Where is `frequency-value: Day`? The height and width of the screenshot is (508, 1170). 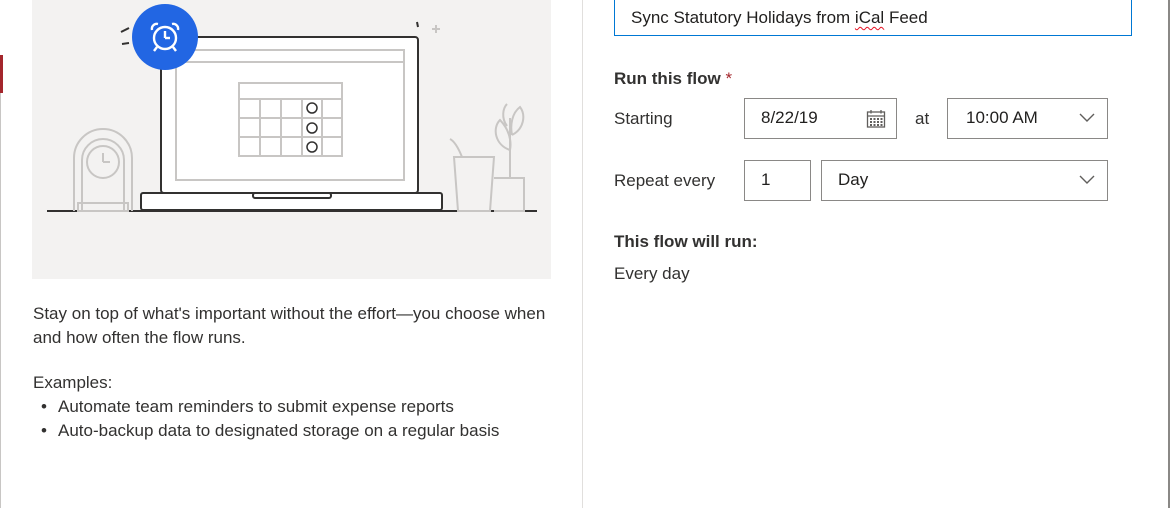
frequency-value: Day is located at coordinates (853, 179).